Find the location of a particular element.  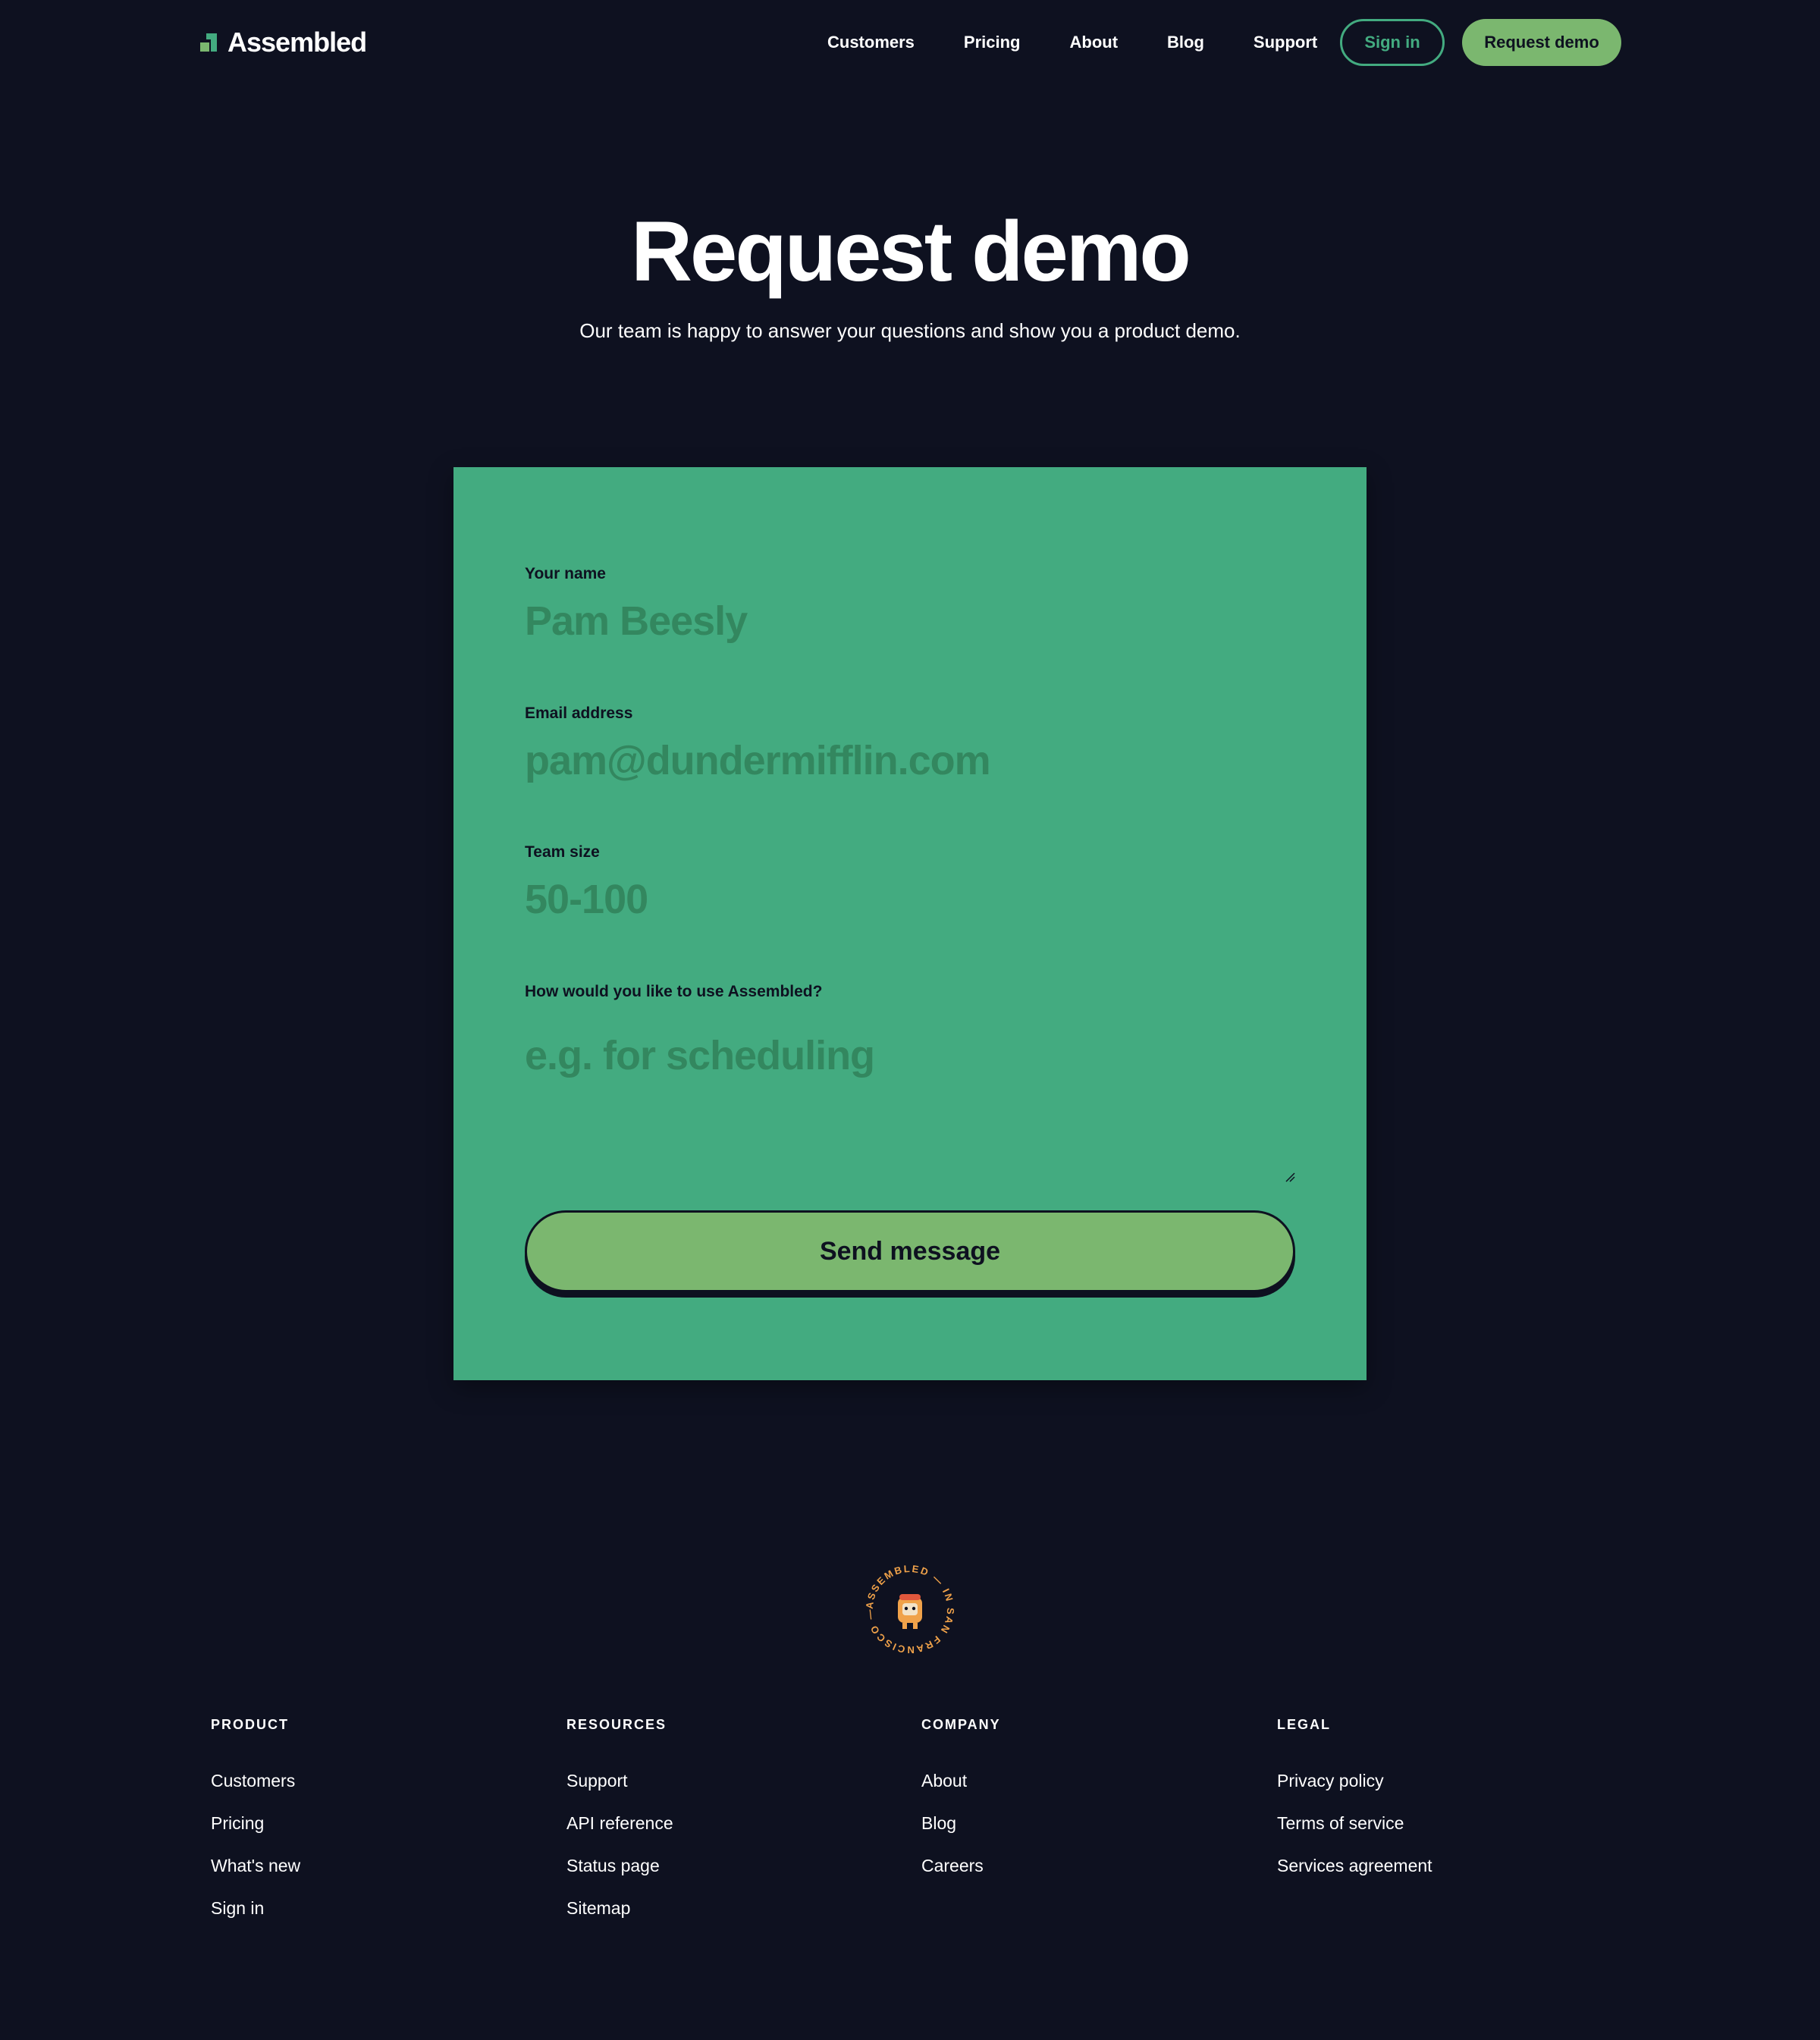

use-textarea is located at coordinates (910, 1108).